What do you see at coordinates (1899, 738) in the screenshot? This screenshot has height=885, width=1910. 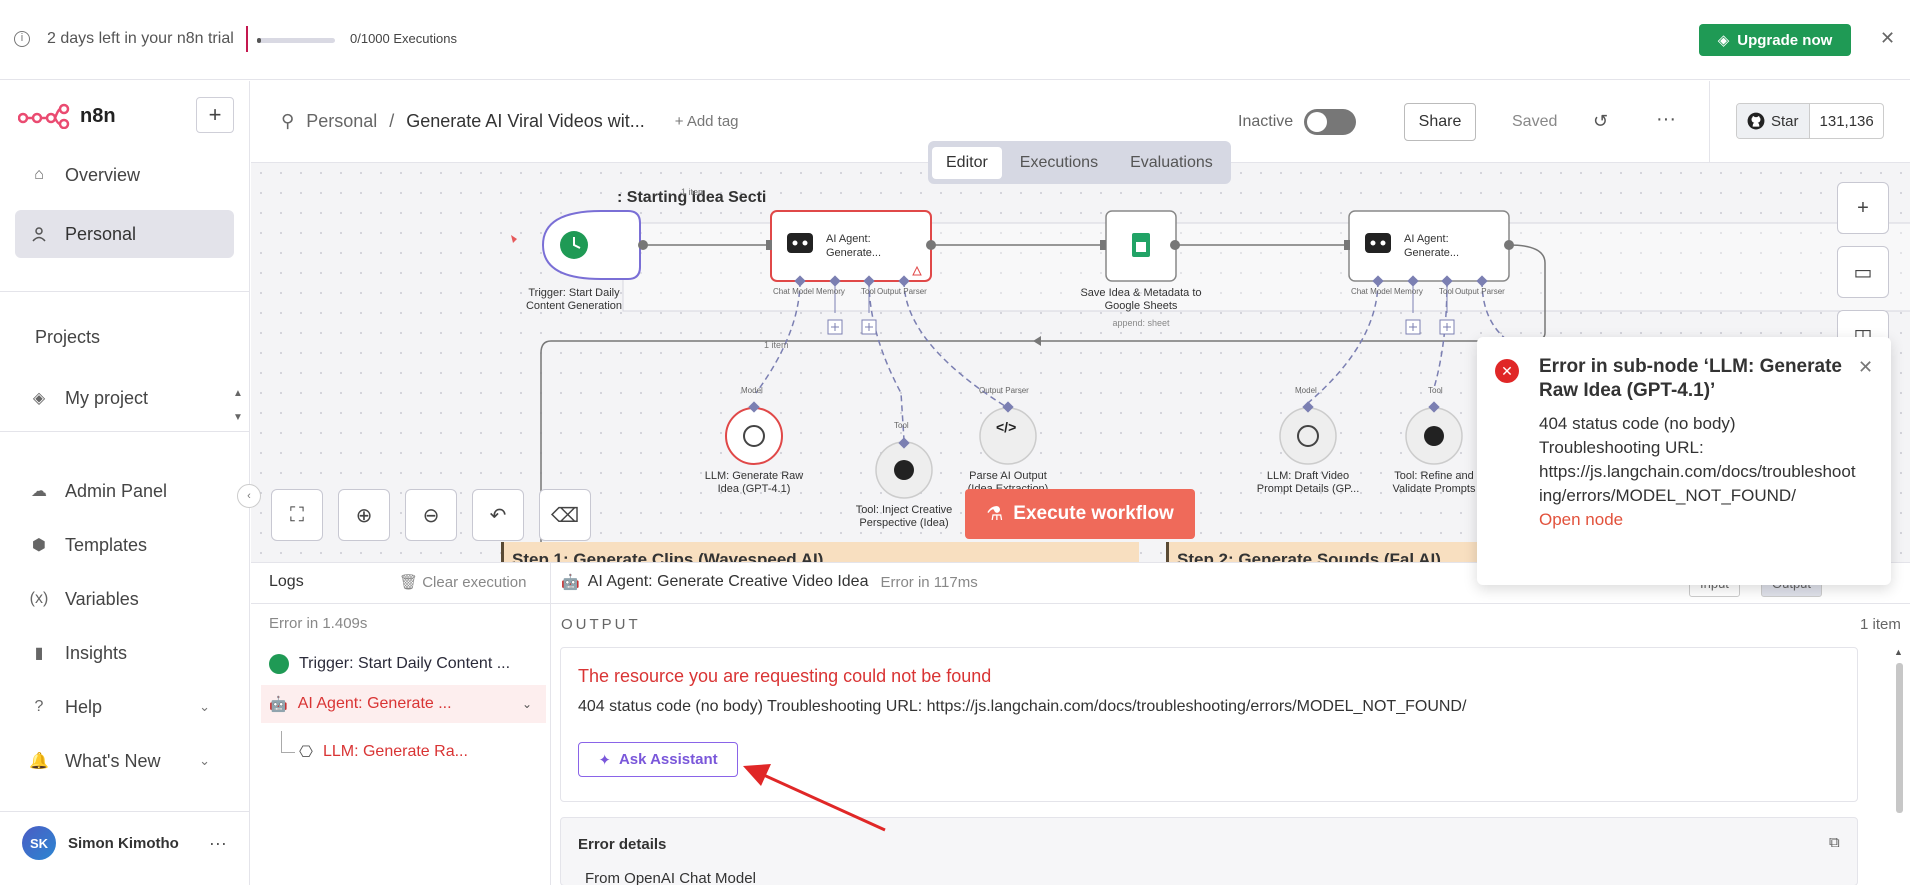 I see `scrollbar-thumb` at bounding box center [1899, 738].